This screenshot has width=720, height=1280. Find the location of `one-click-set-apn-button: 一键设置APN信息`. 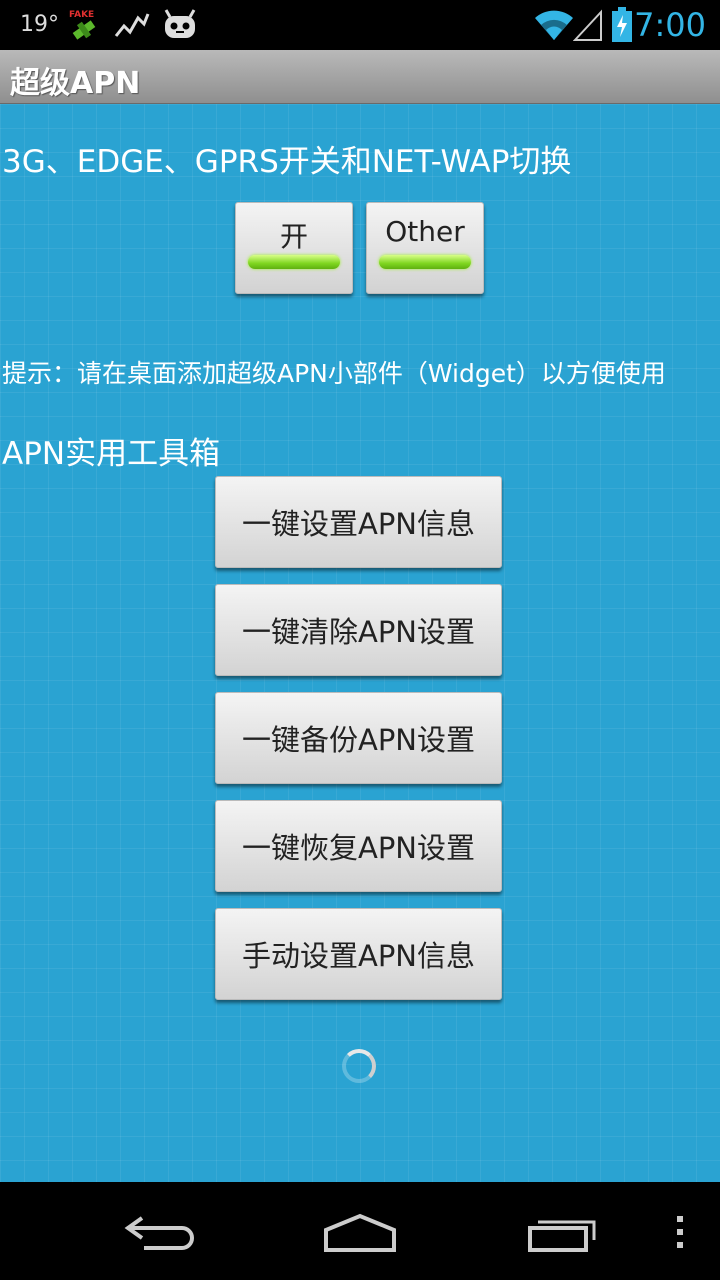

one-click-set-apn-button: 一键设置APN信息 is located at coordinates (358, 522).